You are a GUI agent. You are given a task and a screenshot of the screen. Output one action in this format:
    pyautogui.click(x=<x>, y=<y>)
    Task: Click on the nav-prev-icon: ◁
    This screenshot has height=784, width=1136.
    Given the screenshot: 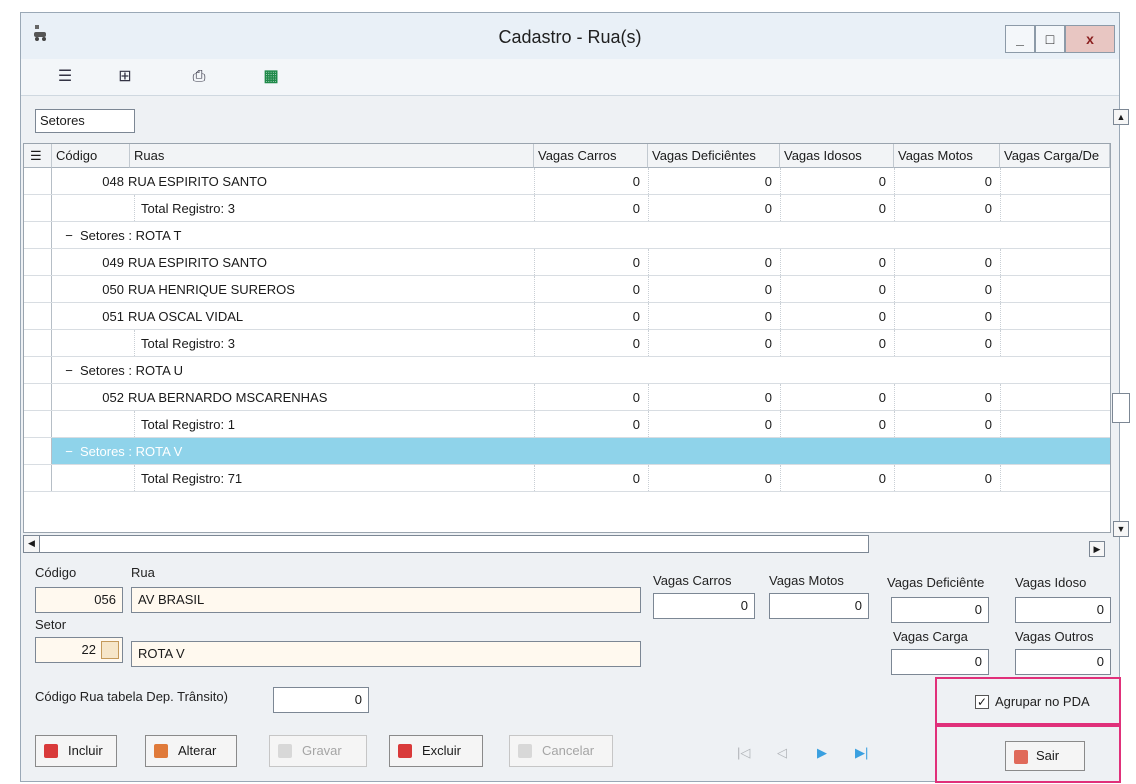 What is the action you would take?
    pyautogui.click(x=782, y=753)
    